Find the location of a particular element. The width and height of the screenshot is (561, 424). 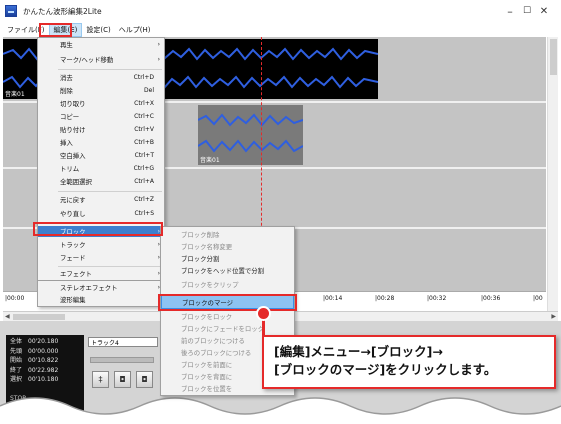

menu-shortcut: Ctrl+B is located at coordinates (144, 142).